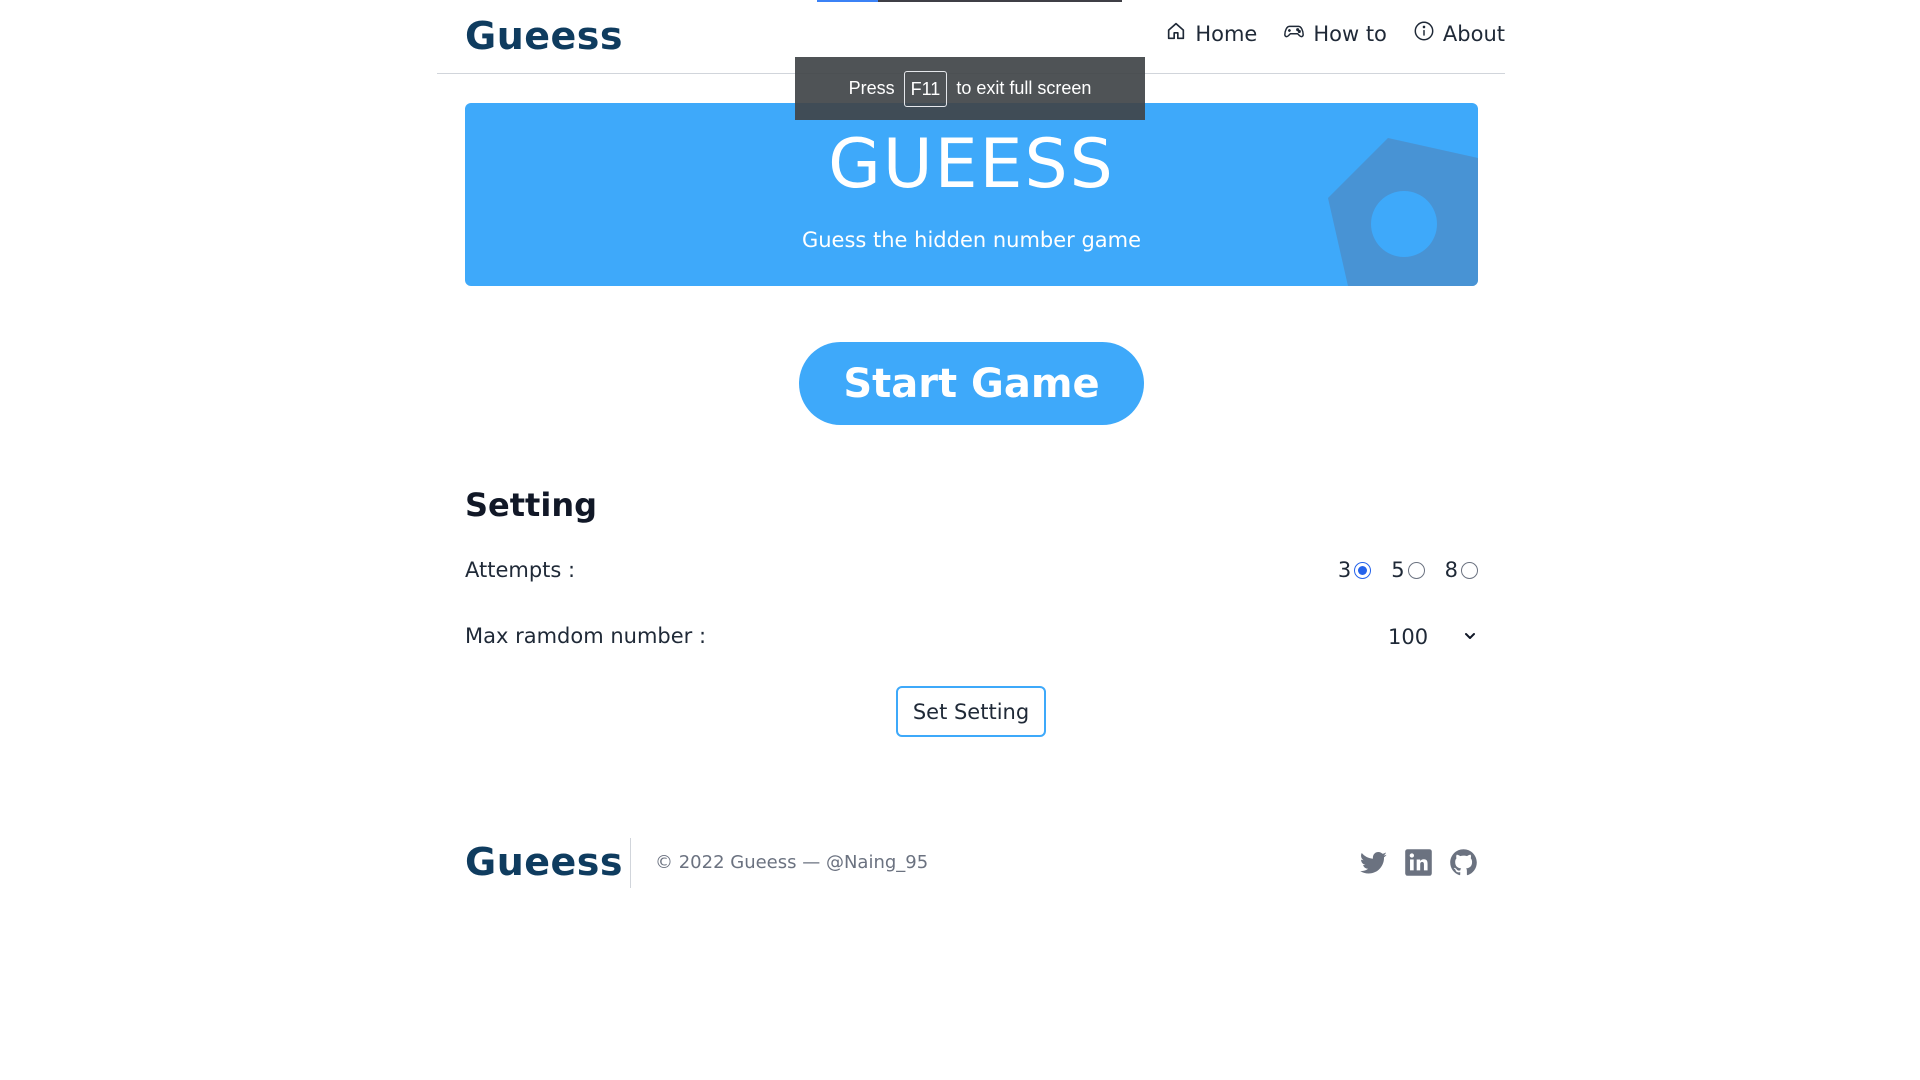  I want to click on main-nav: Home How to About, so click(1335, 33).